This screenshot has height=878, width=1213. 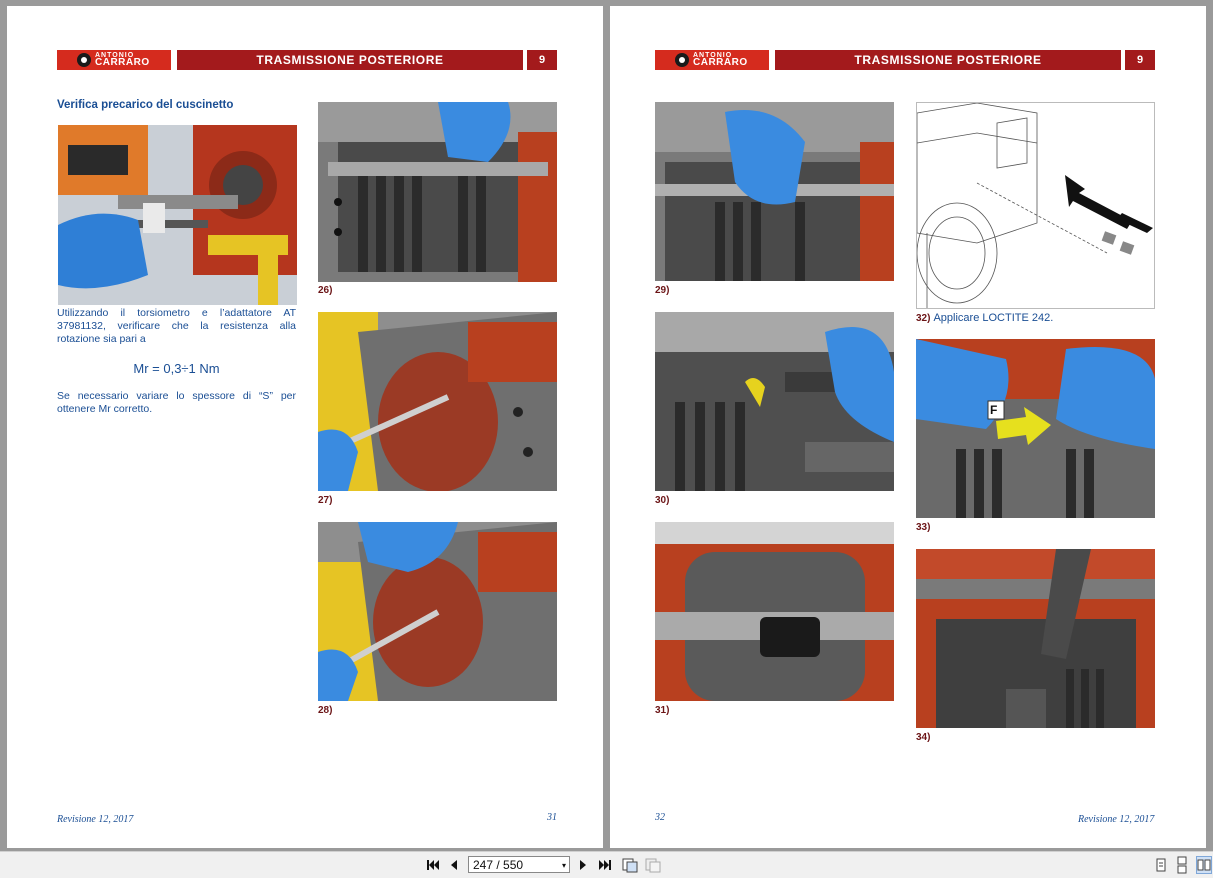 I want to click on caption-34: 34), so click(x=923, y=737).